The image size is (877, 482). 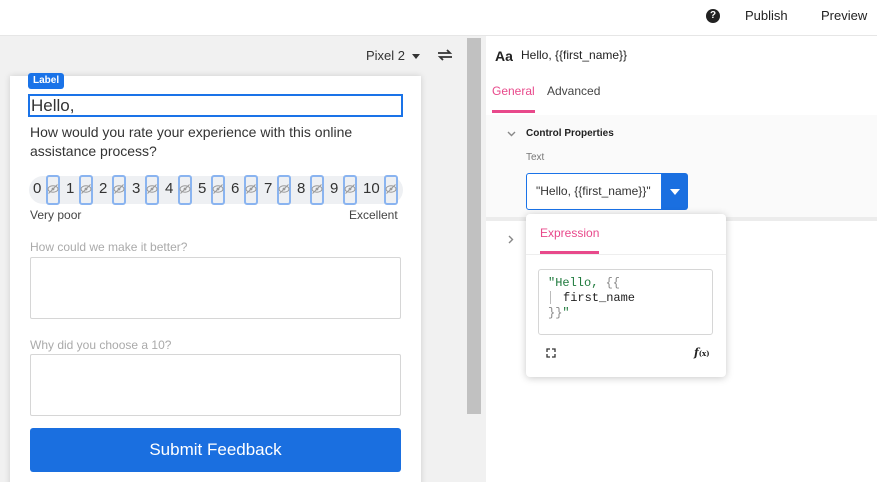 I want to click on text-property-label: Text, so click(x=535, y=157).